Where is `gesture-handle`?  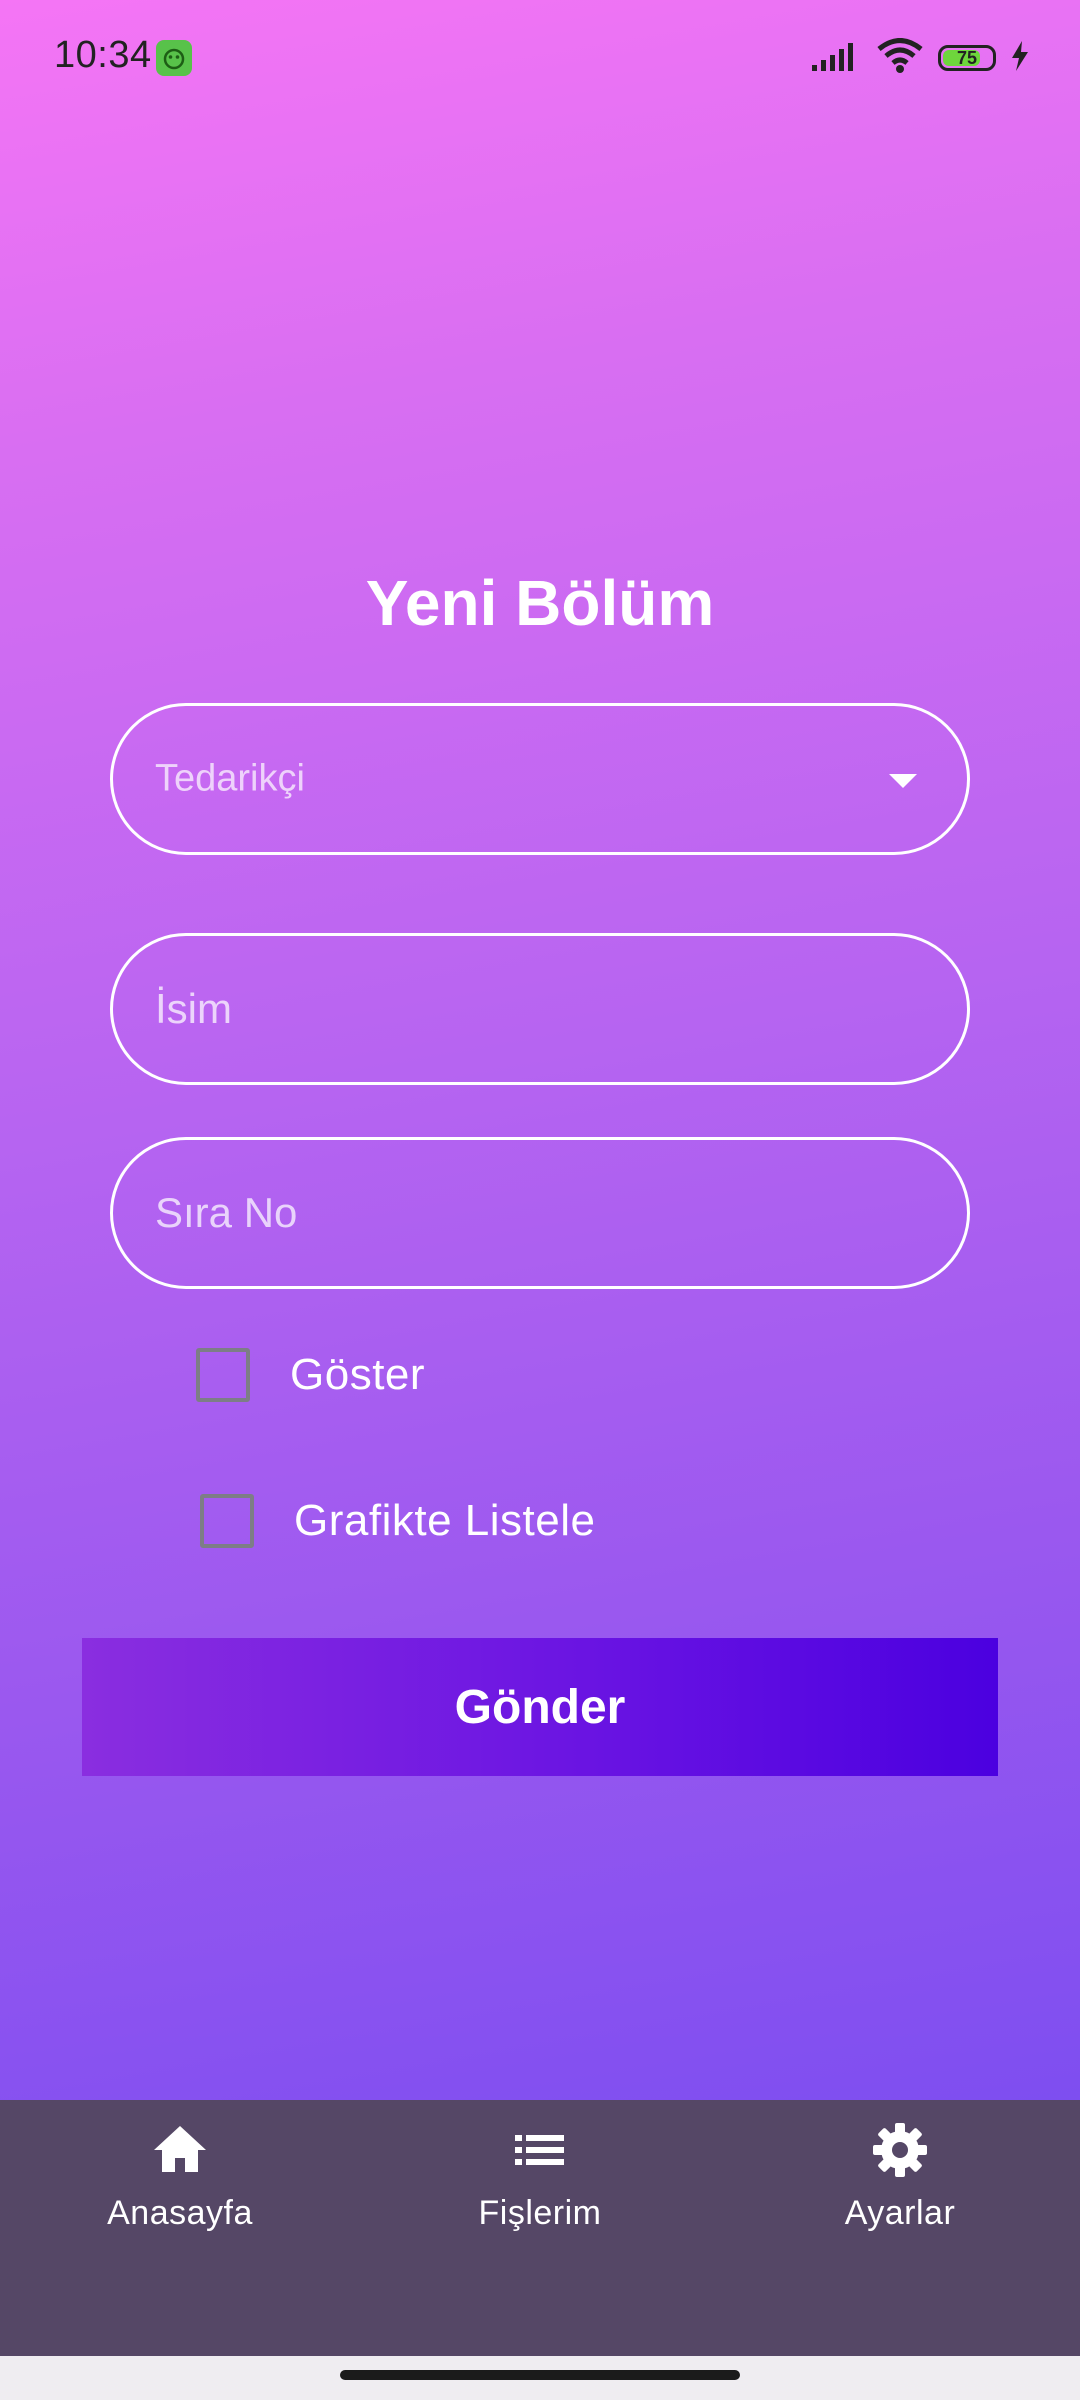
gesture-handle is located at coordinates (540, 2375).